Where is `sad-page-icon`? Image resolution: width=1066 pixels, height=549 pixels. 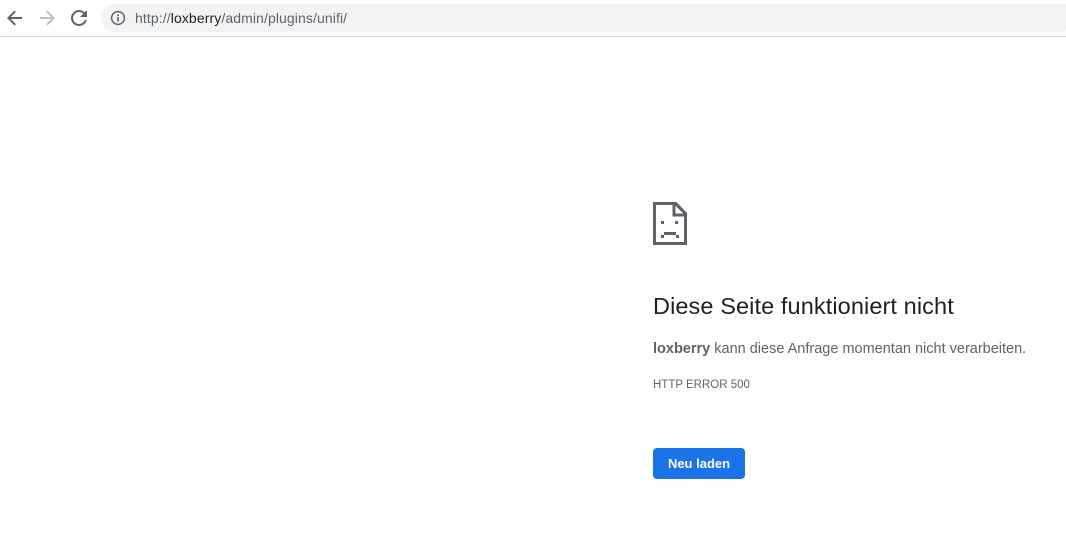
sad-page-icon is located at coordinates (670, 223).